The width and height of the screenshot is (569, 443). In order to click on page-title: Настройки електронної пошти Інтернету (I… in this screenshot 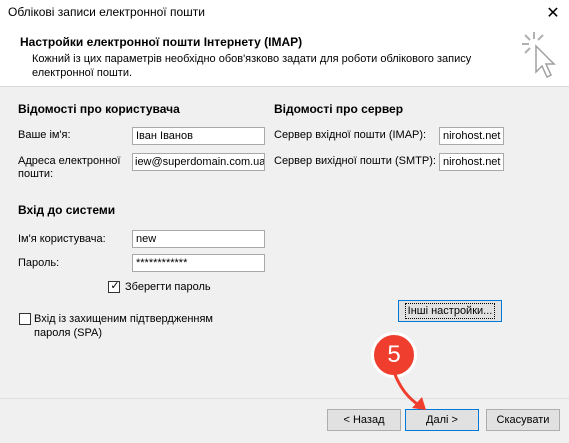, I will do `click(161, 42)`.